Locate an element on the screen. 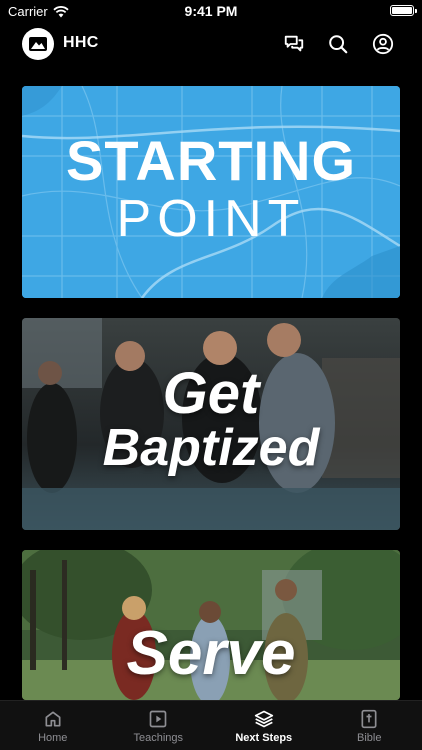  tab-bible: Bible is located at coordinates (369, 725).